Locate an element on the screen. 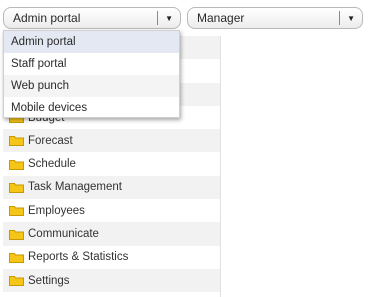 The width and height of the screenshot is (371, 297). dropdown-option-mobile-devices: Mobile devices is located at coordinates (91, 108).